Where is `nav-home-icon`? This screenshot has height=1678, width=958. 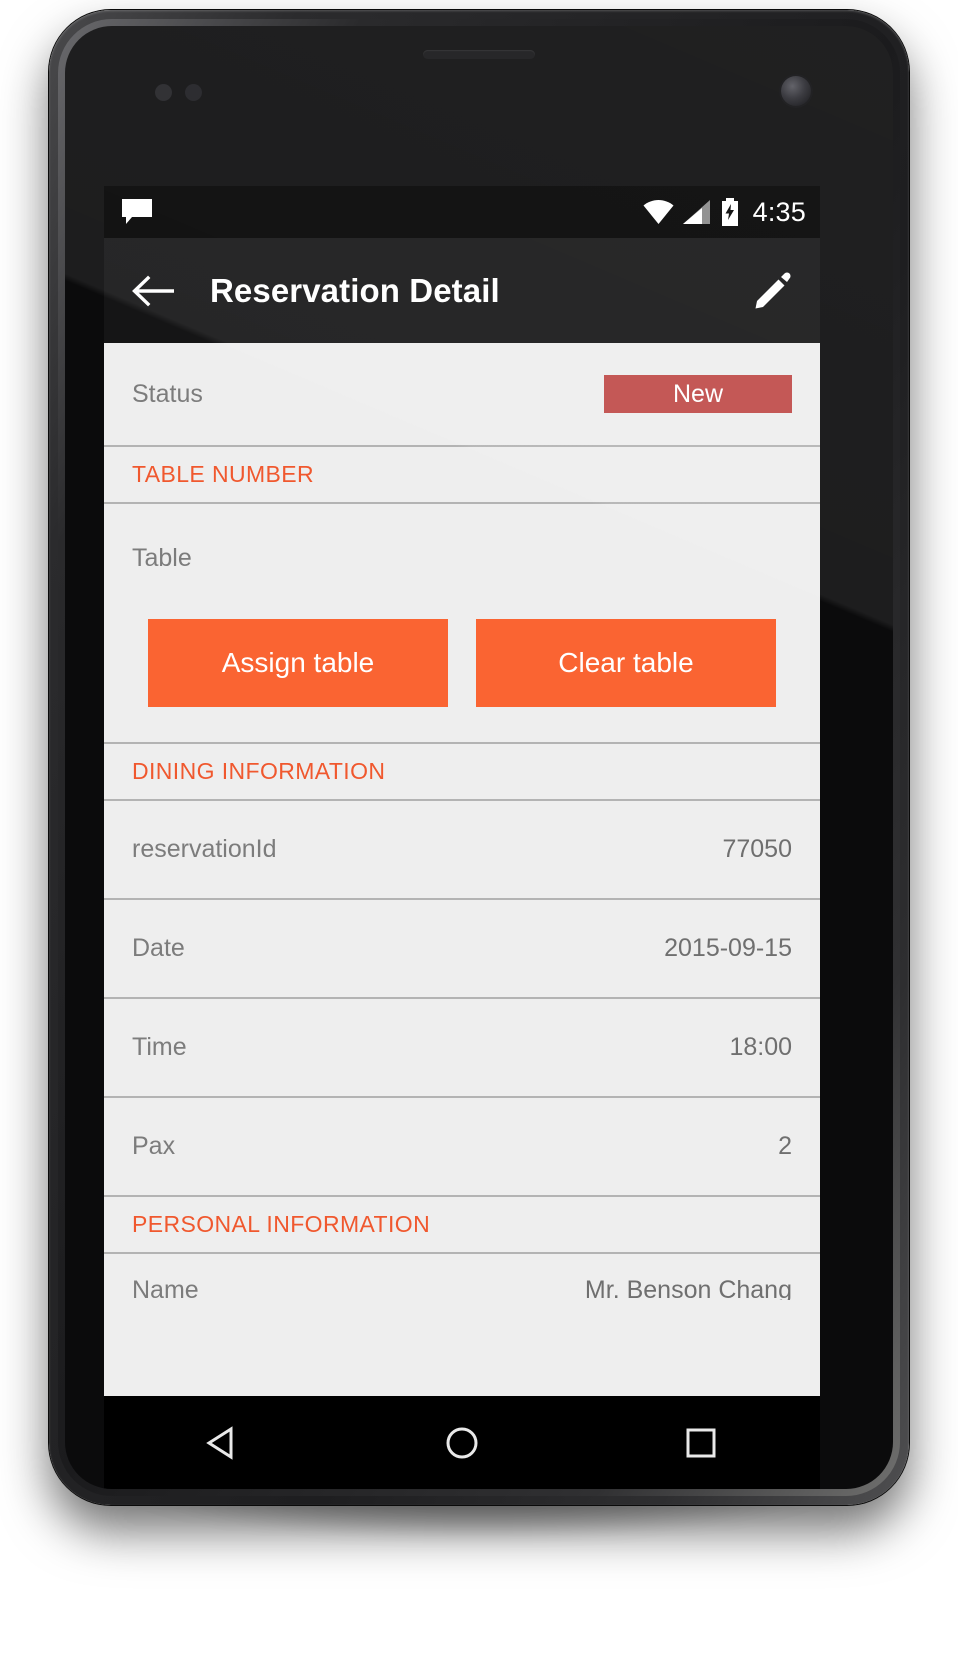
nav-home-icon is located at coordinates (462, 1442).